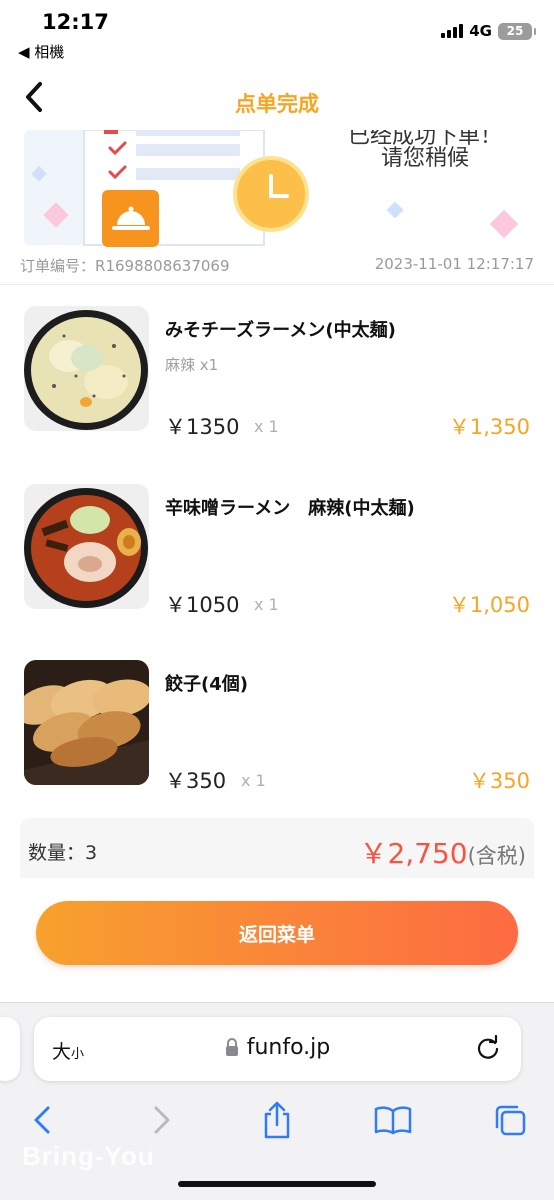 The width and height of the screenshot is (554, 1200). I want to click on summary-qty-value: 3, so click(91, 853).